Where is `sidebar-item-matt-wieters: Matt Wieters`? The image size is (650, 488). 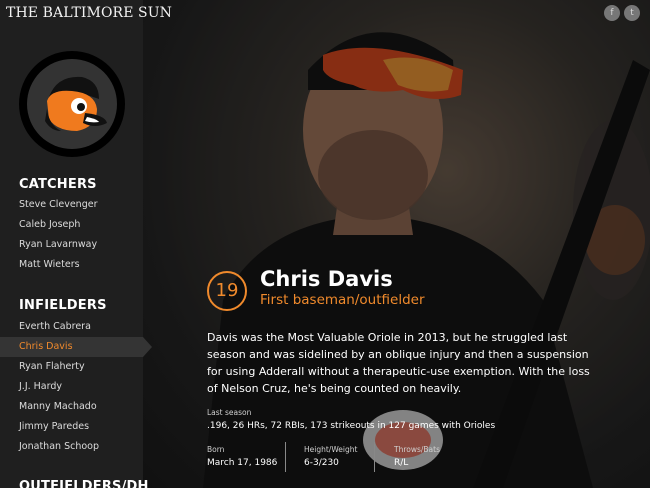 sidebar-item-matt-wieters: Matt Wieters is located at coordinates (71, 265).